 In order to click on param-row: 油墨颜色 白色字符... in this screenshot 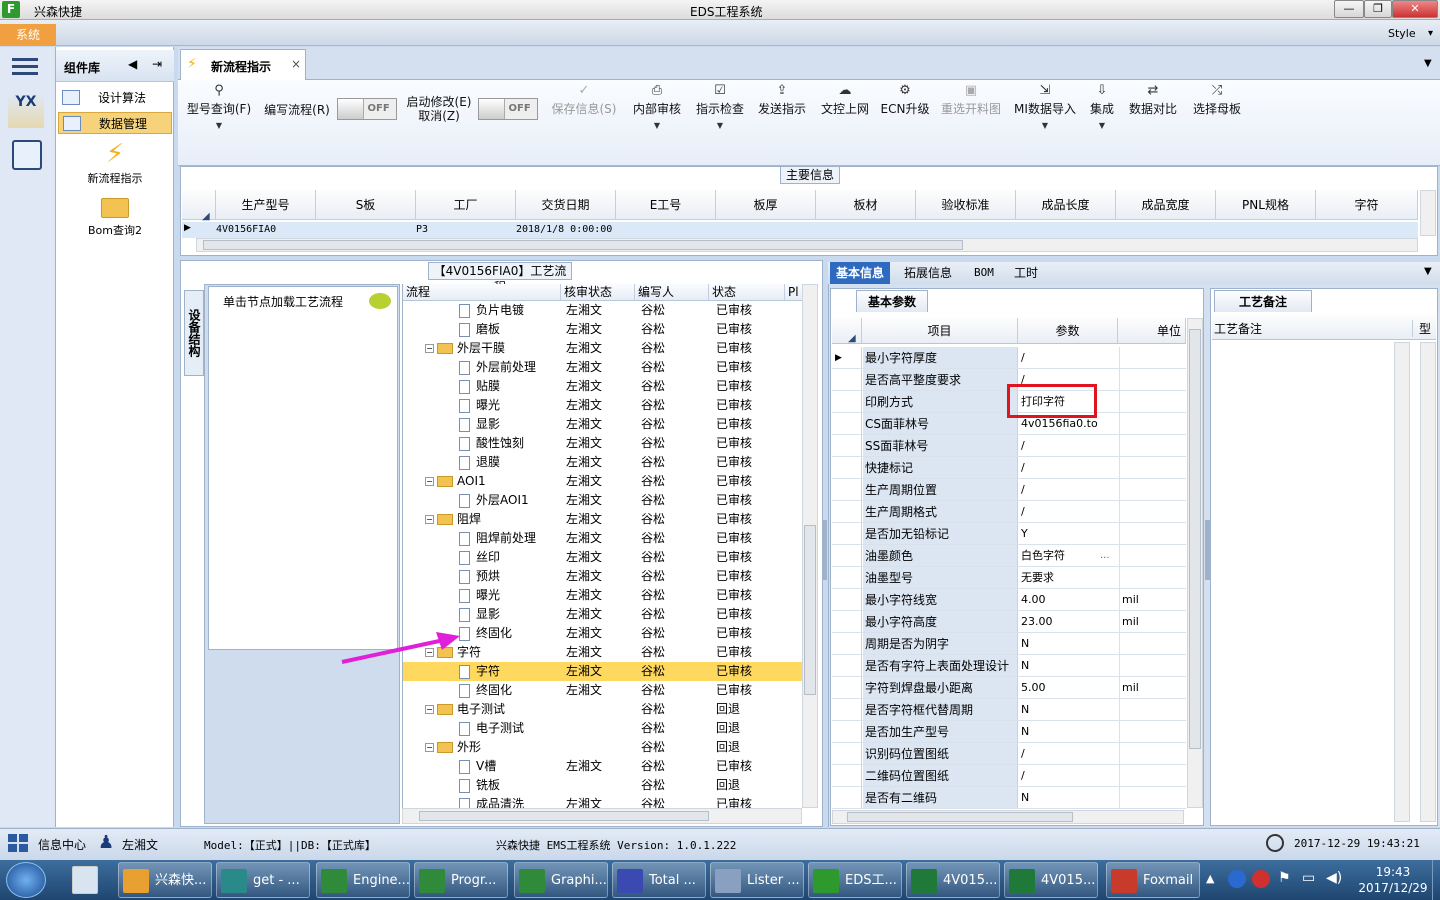, I will do `click(1009, 556)`.